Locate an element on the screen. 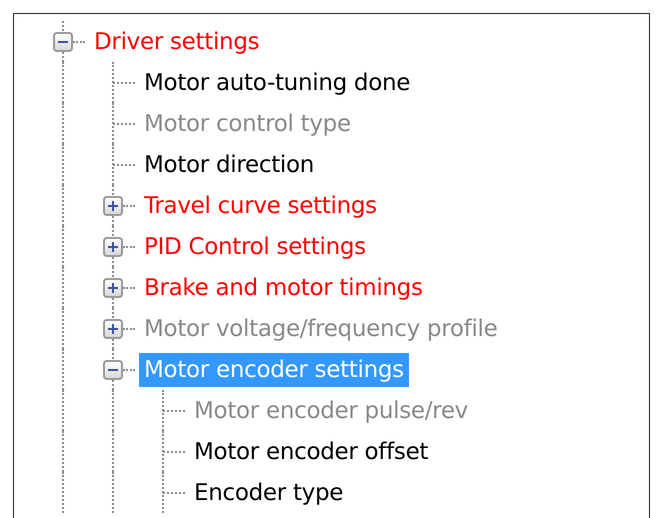 The image size is (665, 518). tree-item: Motor control type is located at coordinates (247, 123).